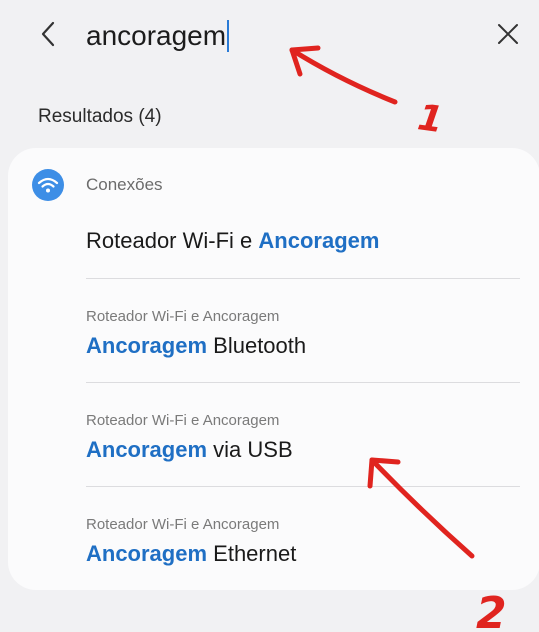  I want to click on result-title-suffix: Bluetooth, so click(257, 345).